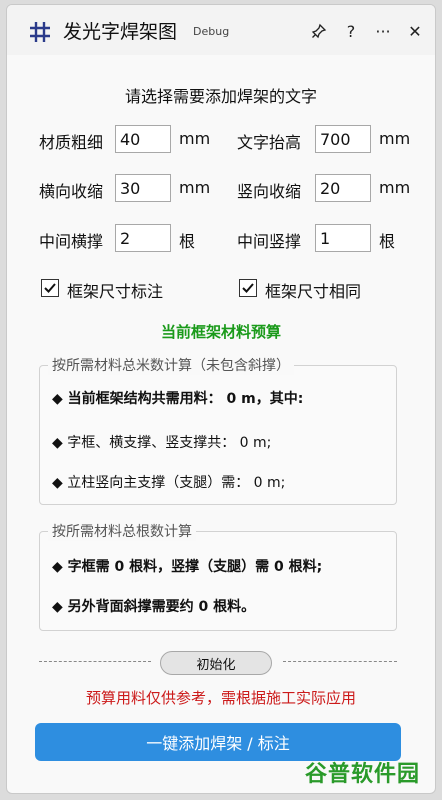  I want to click on count-line-diagonal: ◆ 另外背面斜撑需要约 0 根料。, so click(154, 607).